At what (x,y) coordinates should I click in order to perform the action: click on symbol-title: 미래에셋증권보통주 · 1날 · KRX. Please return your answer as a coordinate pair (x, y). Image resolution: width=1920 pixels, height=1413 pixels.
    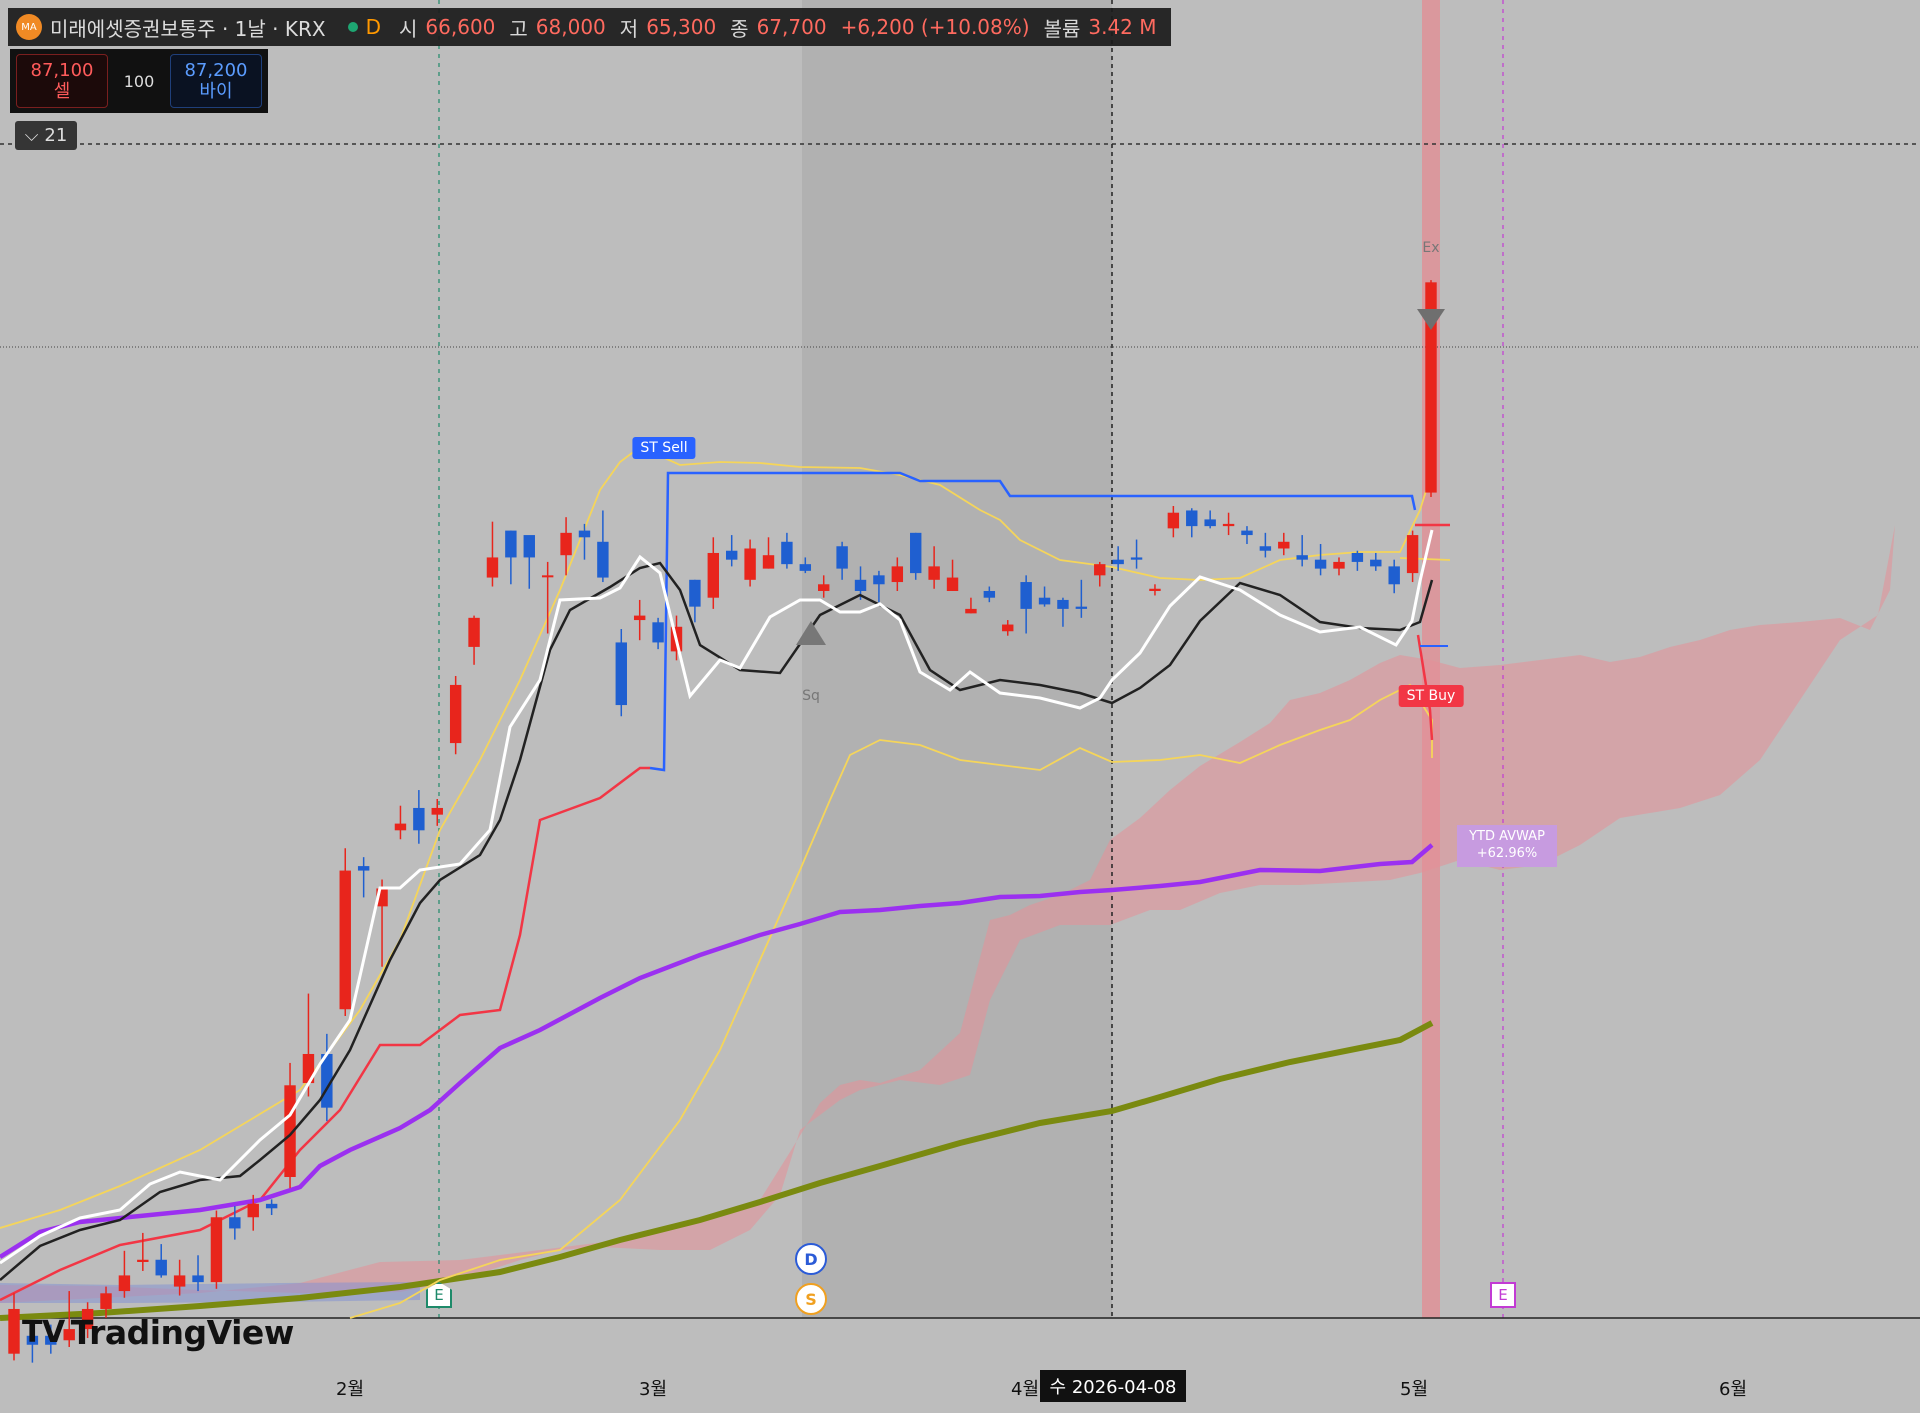
    Looking at the image, I should click on (188, 27).